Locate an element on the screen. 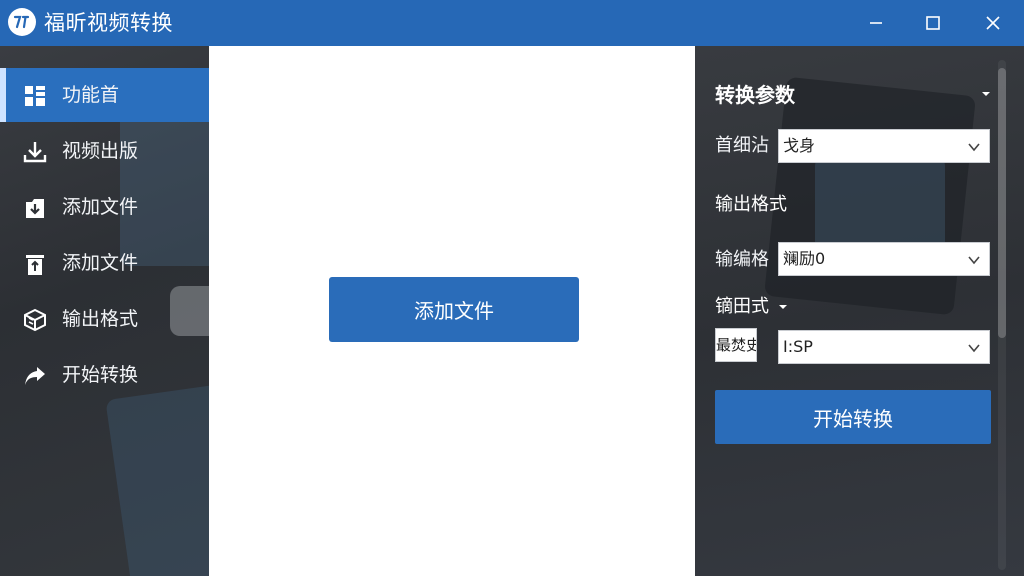 This screenshot has height=576, width=1024. sidebar-item-label: 功能首 is located at coordinates (91, 95).